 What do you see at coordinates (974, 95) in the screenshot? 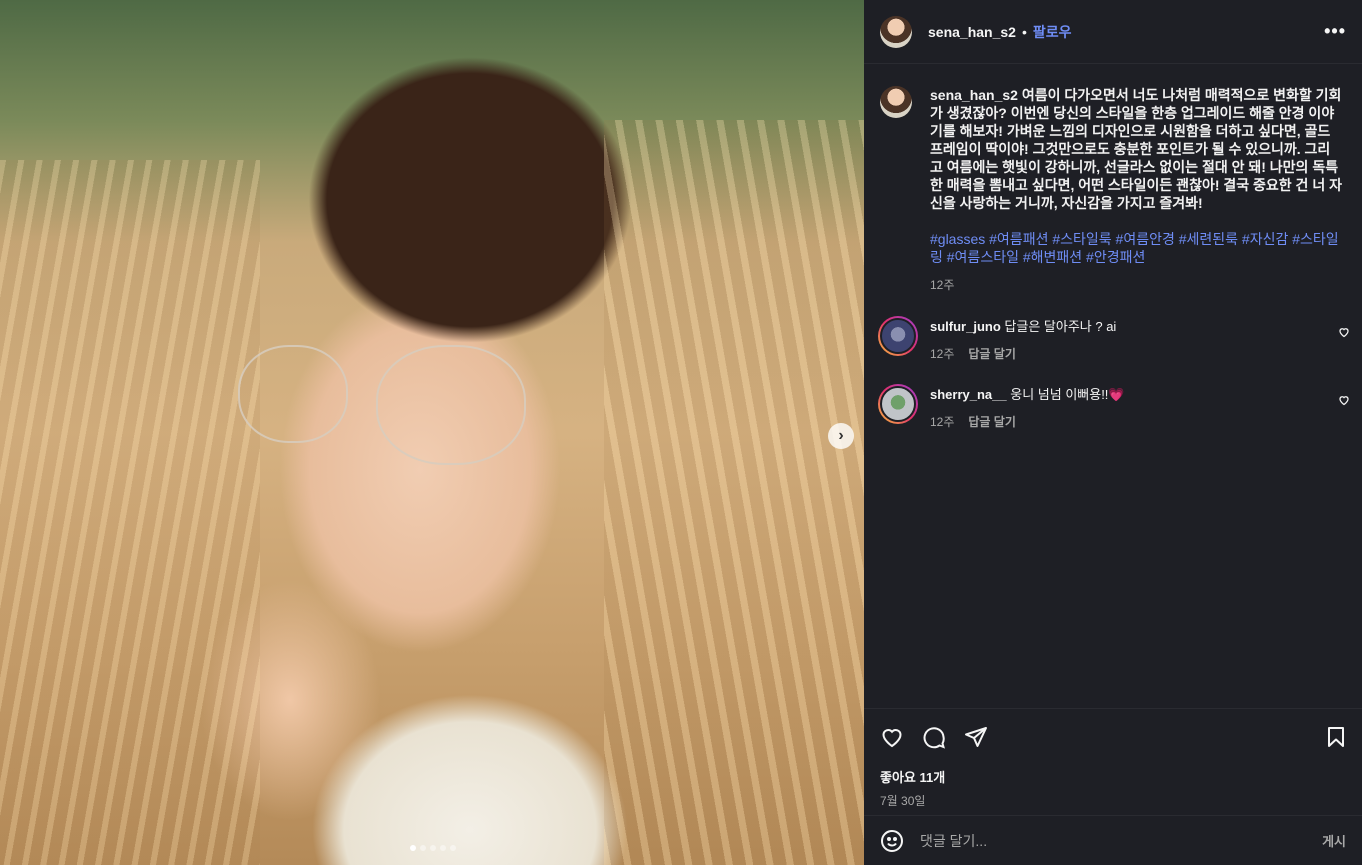
I see `caption-username: sena_han_s2` at bounding box center [974, 95].